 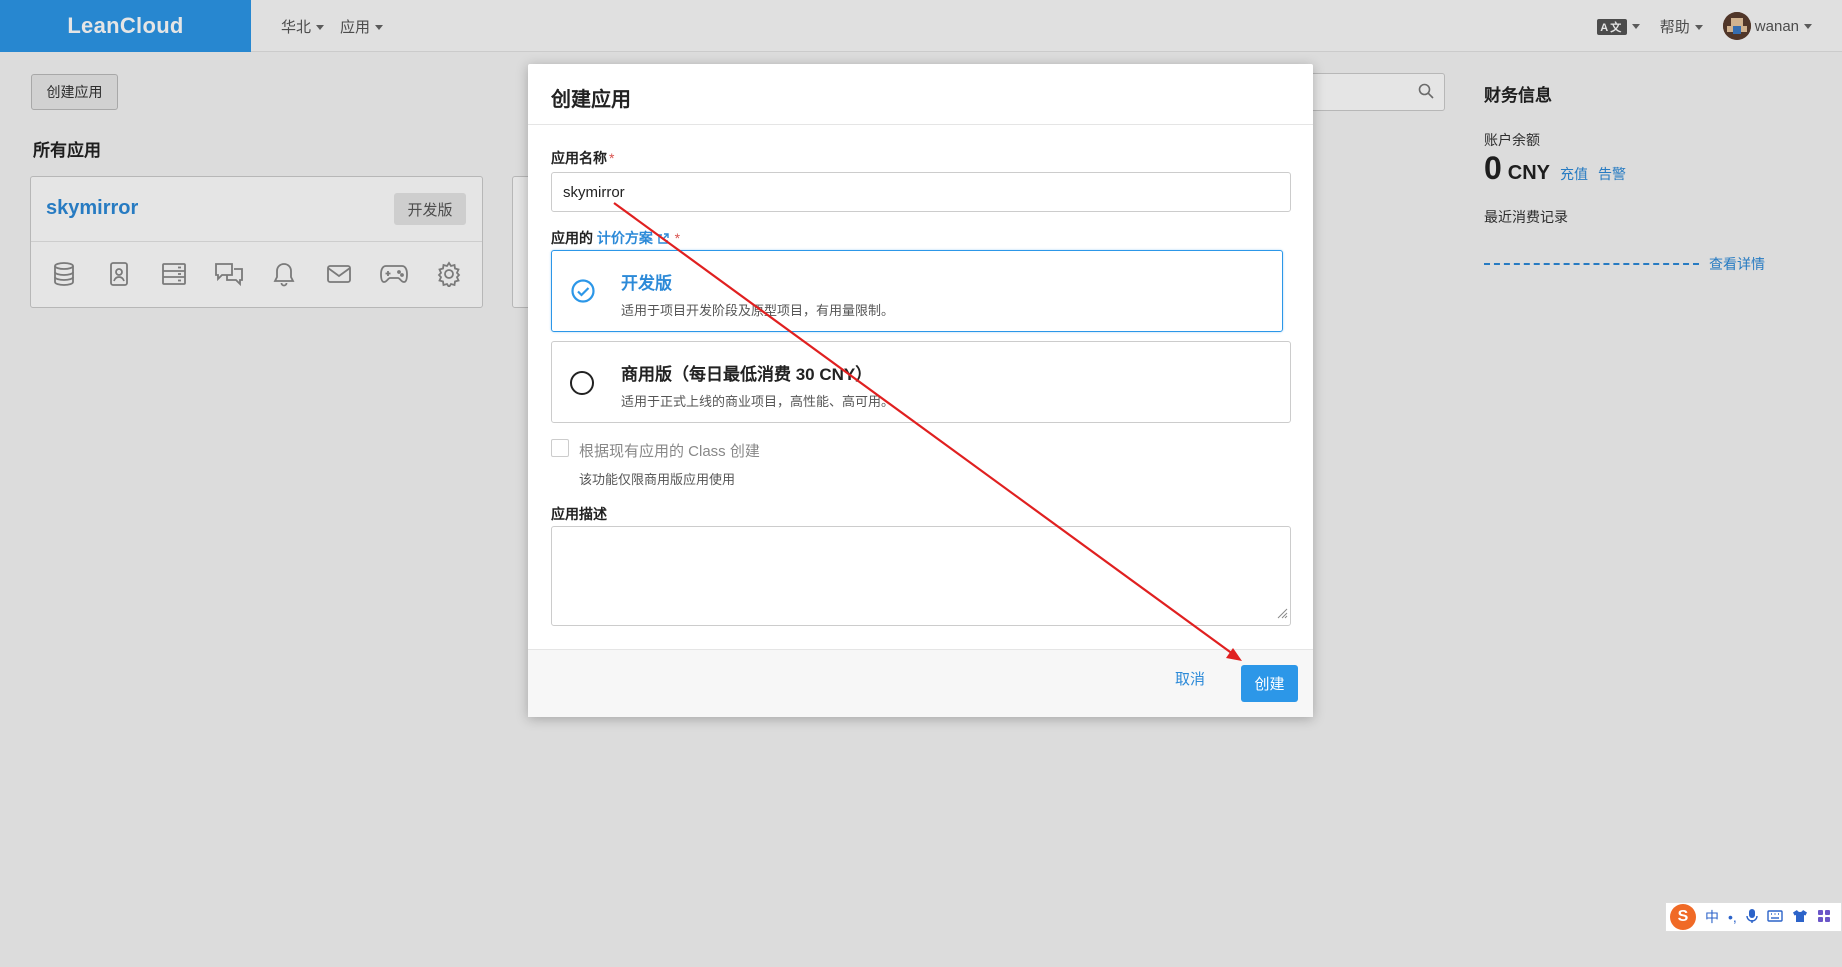 I want to click on pricing-plan-link: 计价方案, so click(x=635, y=238).